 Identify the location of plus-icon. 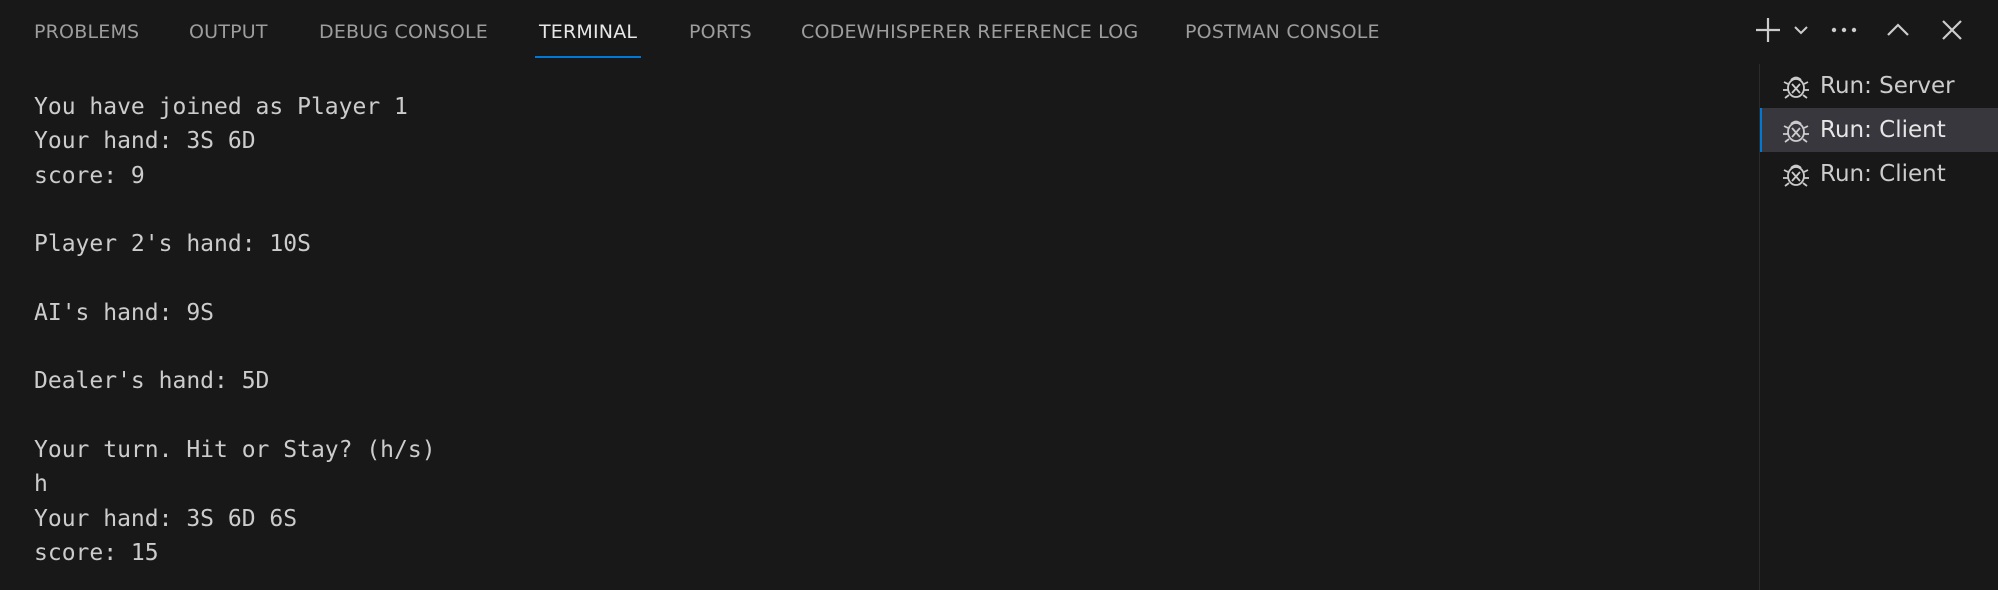
(1768, 30).